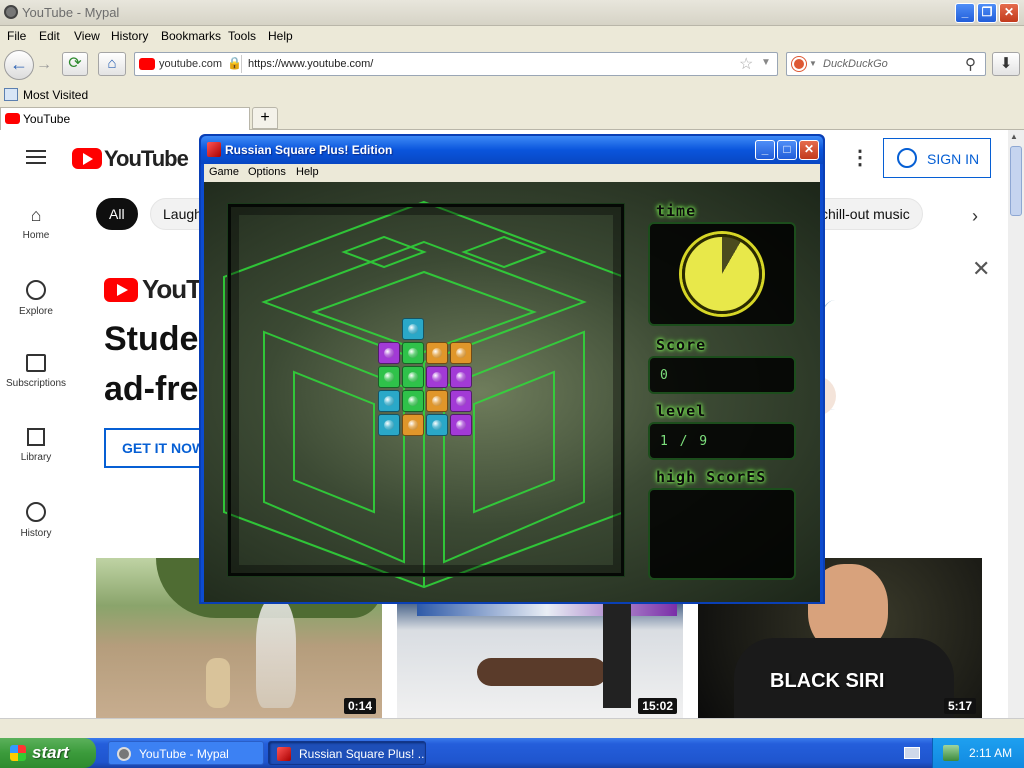  I want to click on video-duration: 0:14, so click(359, 706).